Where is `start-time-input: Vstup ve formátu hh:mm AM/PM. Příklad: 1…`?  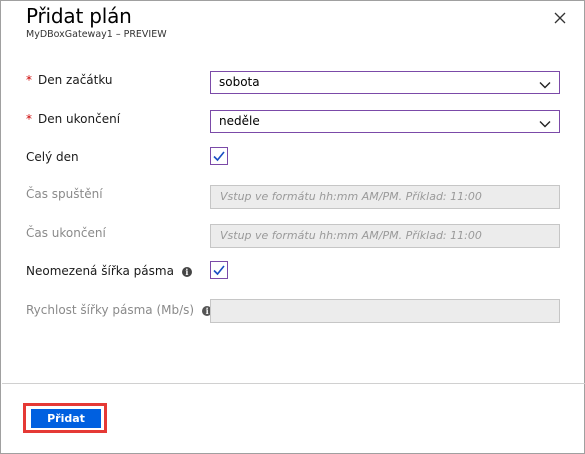 start-time-input: Vstup ve formátu hh:mm AM/PM. Příklad: 1… is located at coordinates (385, 197).